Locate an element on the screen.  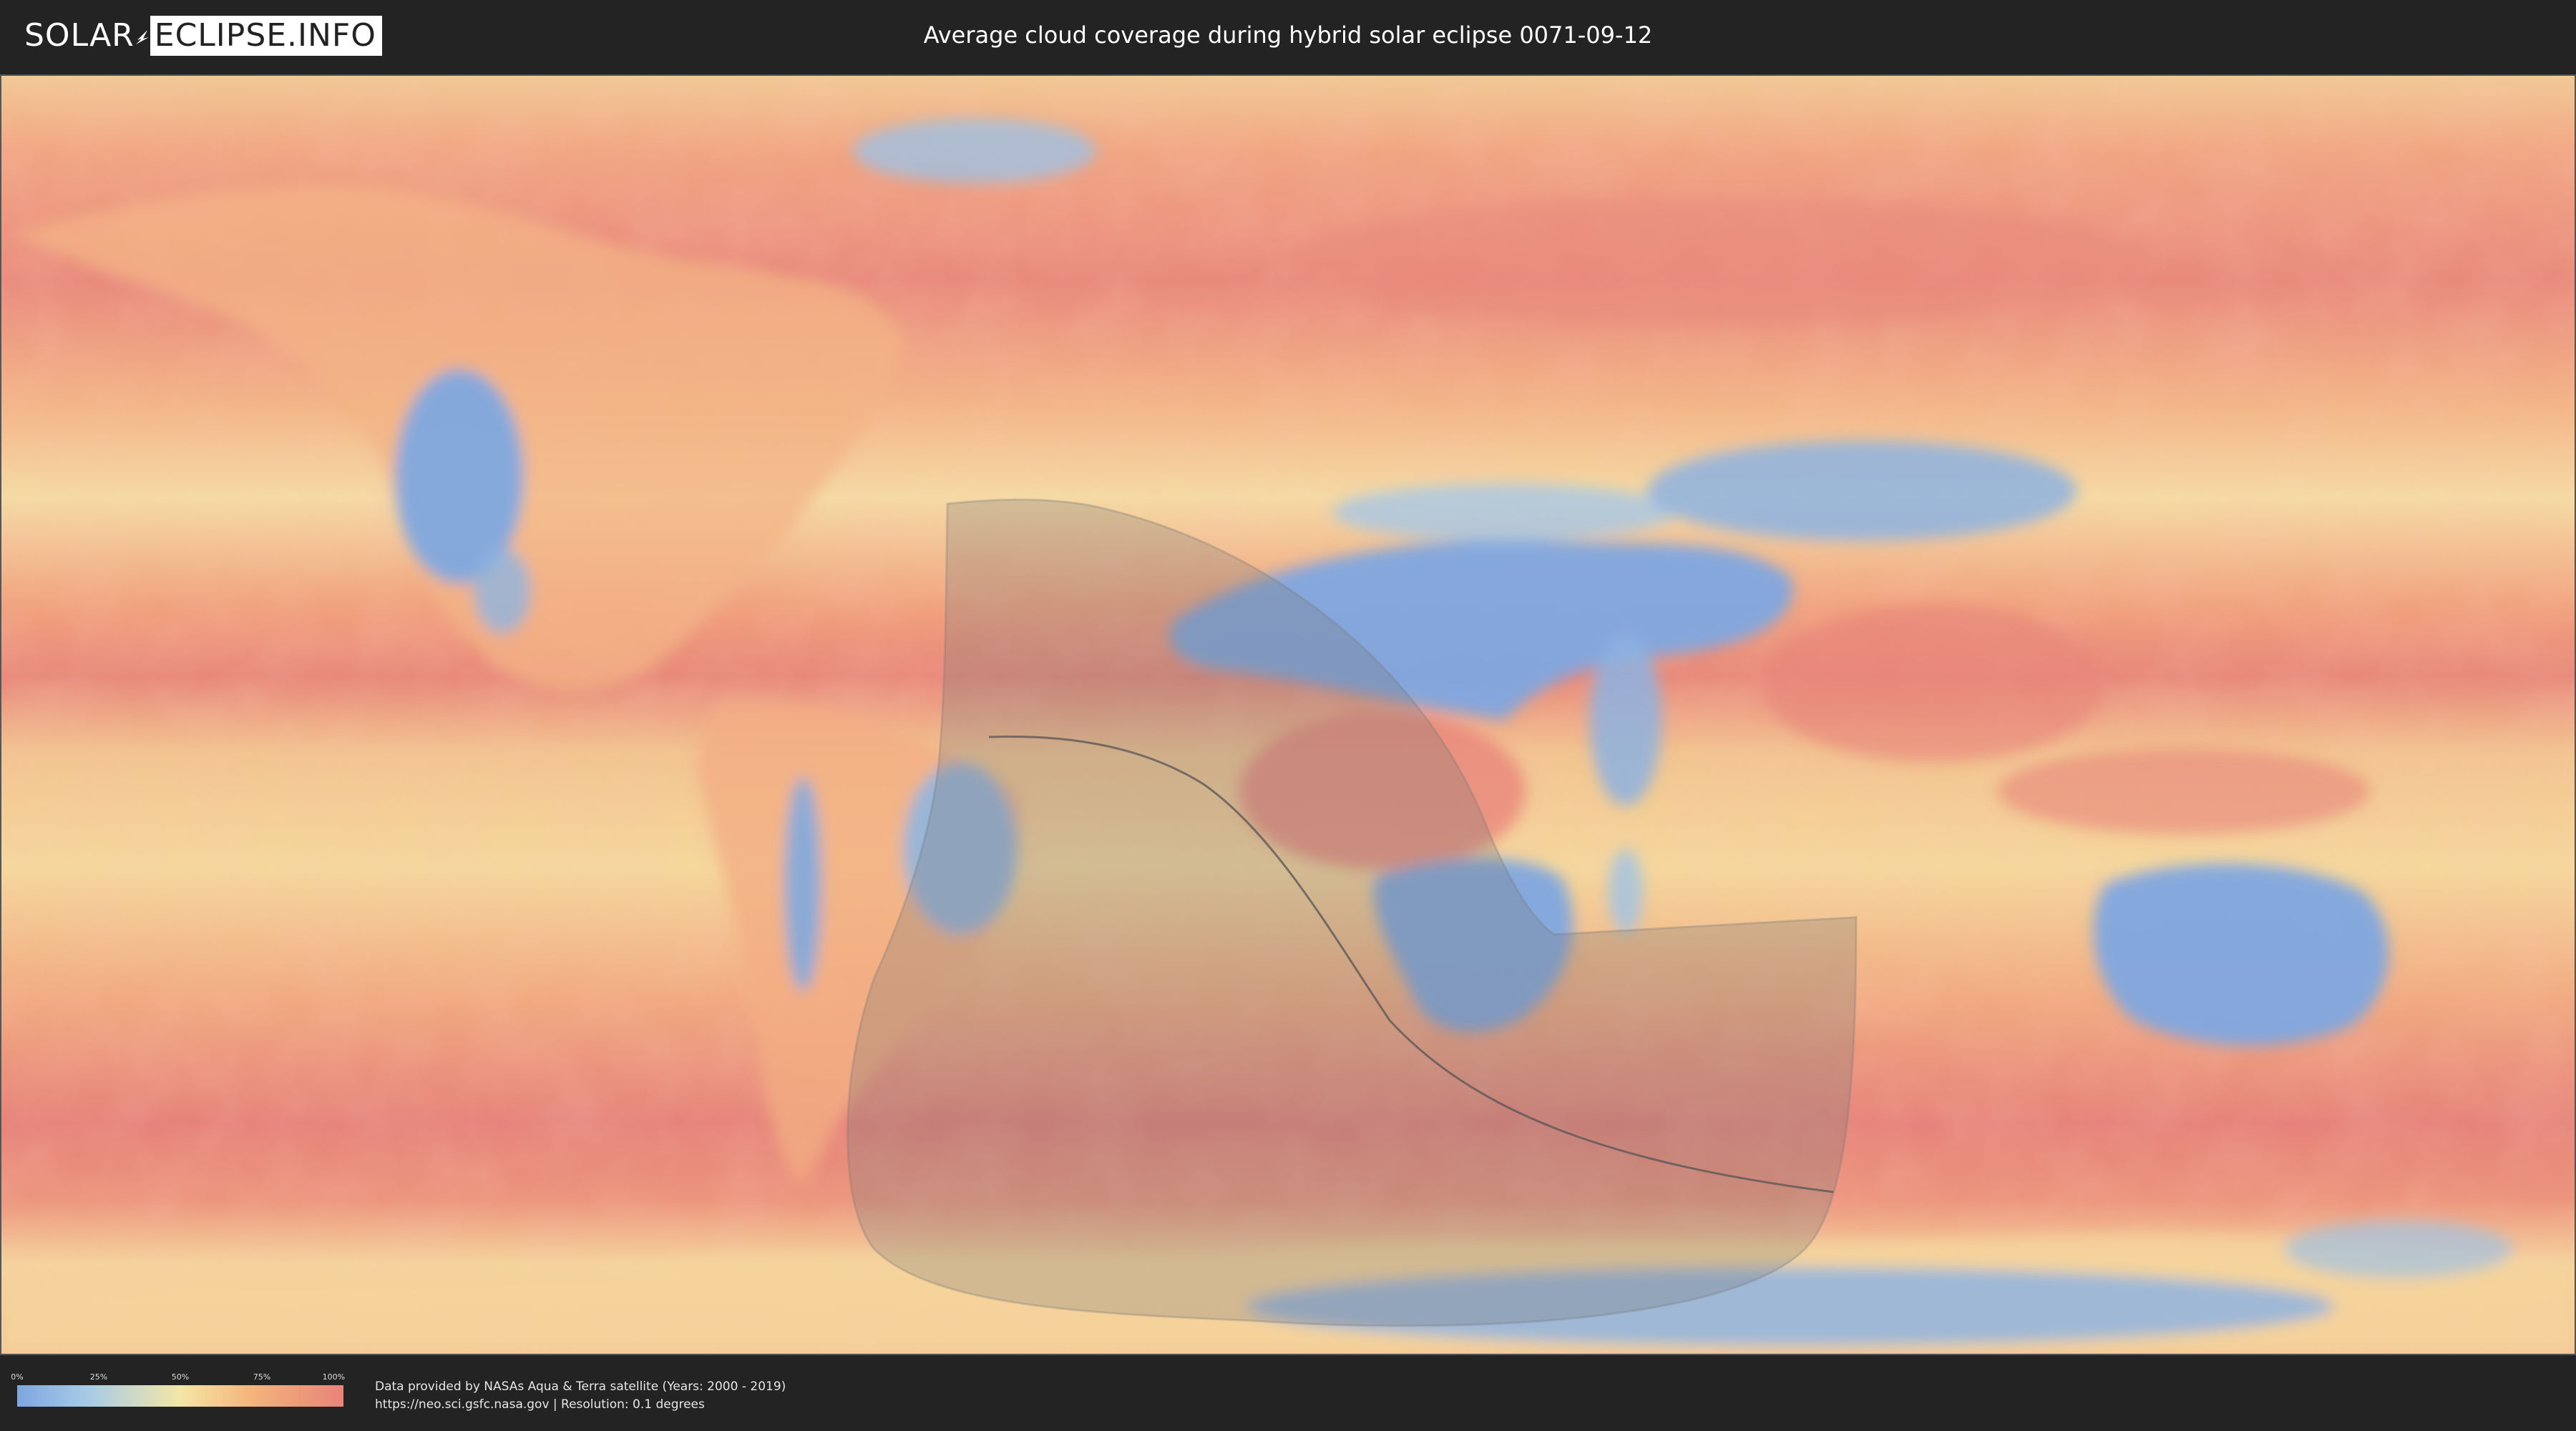
cloud-coverage-legend: 0% 25% 50% 75% 100% is located at coordinates (178, 1389).